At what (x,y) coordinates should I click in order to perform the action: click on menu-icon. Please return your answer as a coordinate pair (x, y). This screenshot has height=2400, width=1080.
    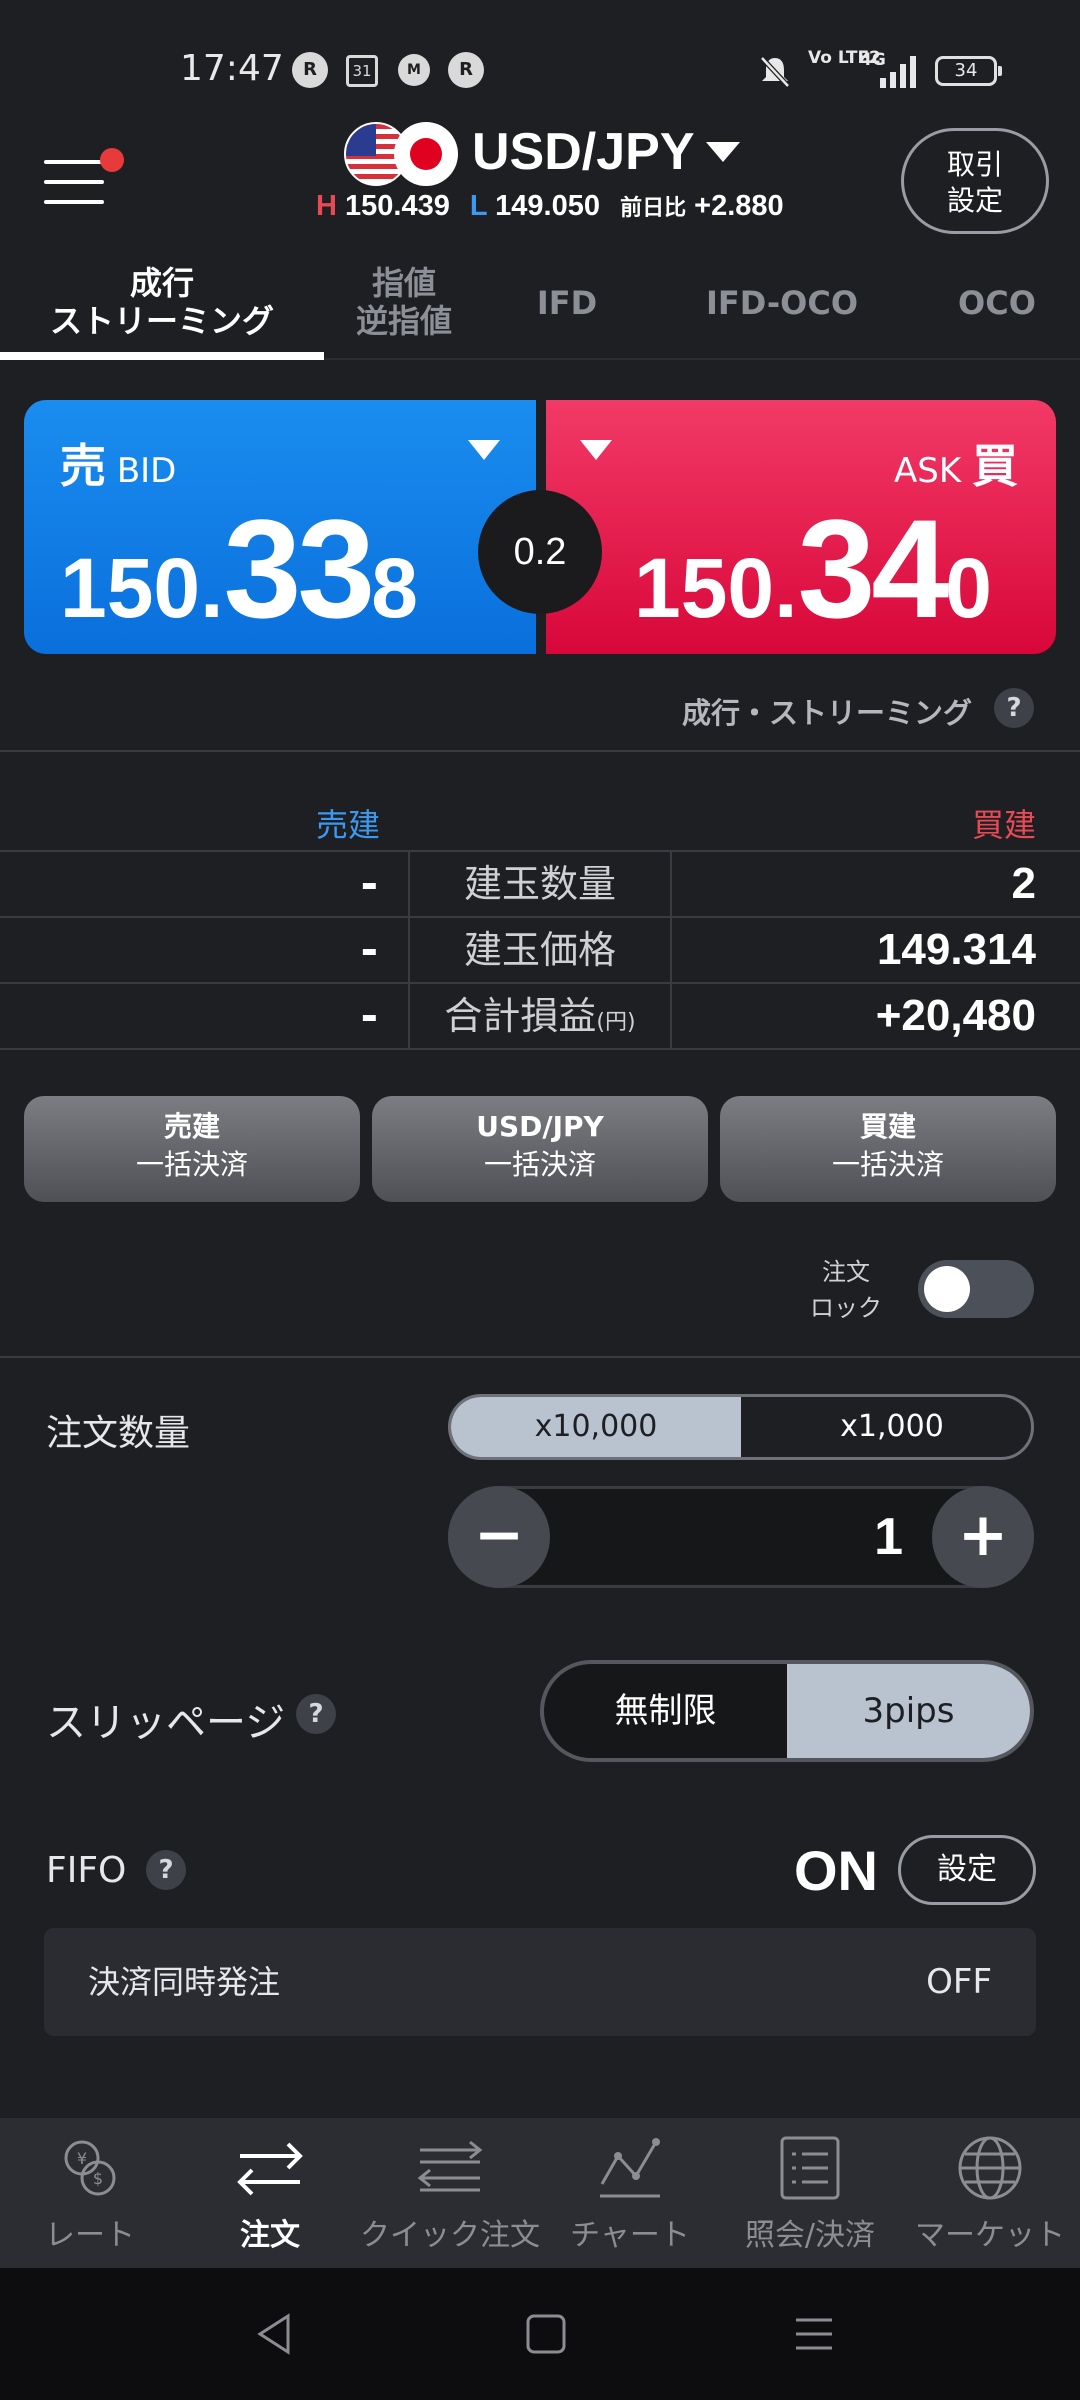
    Looking at the image, I should click on (76, 183).